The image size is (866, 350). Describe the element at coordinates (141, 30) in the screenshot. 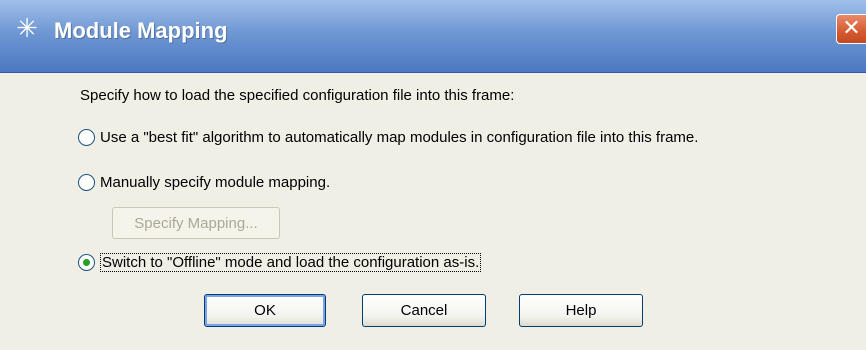

I see `window-title: Module Mapping` at that location.